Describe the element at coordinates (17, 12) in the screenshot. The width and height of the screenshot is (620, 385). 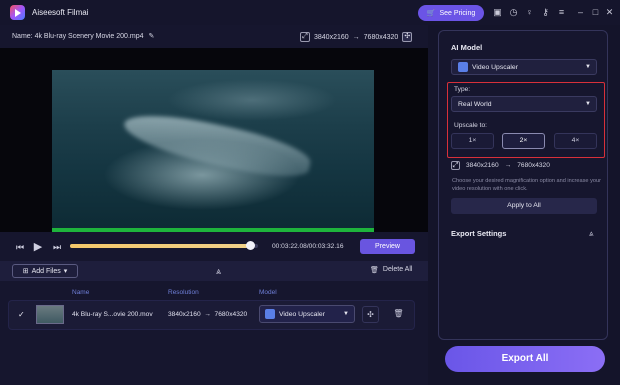
I see `app-logo-icon` at that location.